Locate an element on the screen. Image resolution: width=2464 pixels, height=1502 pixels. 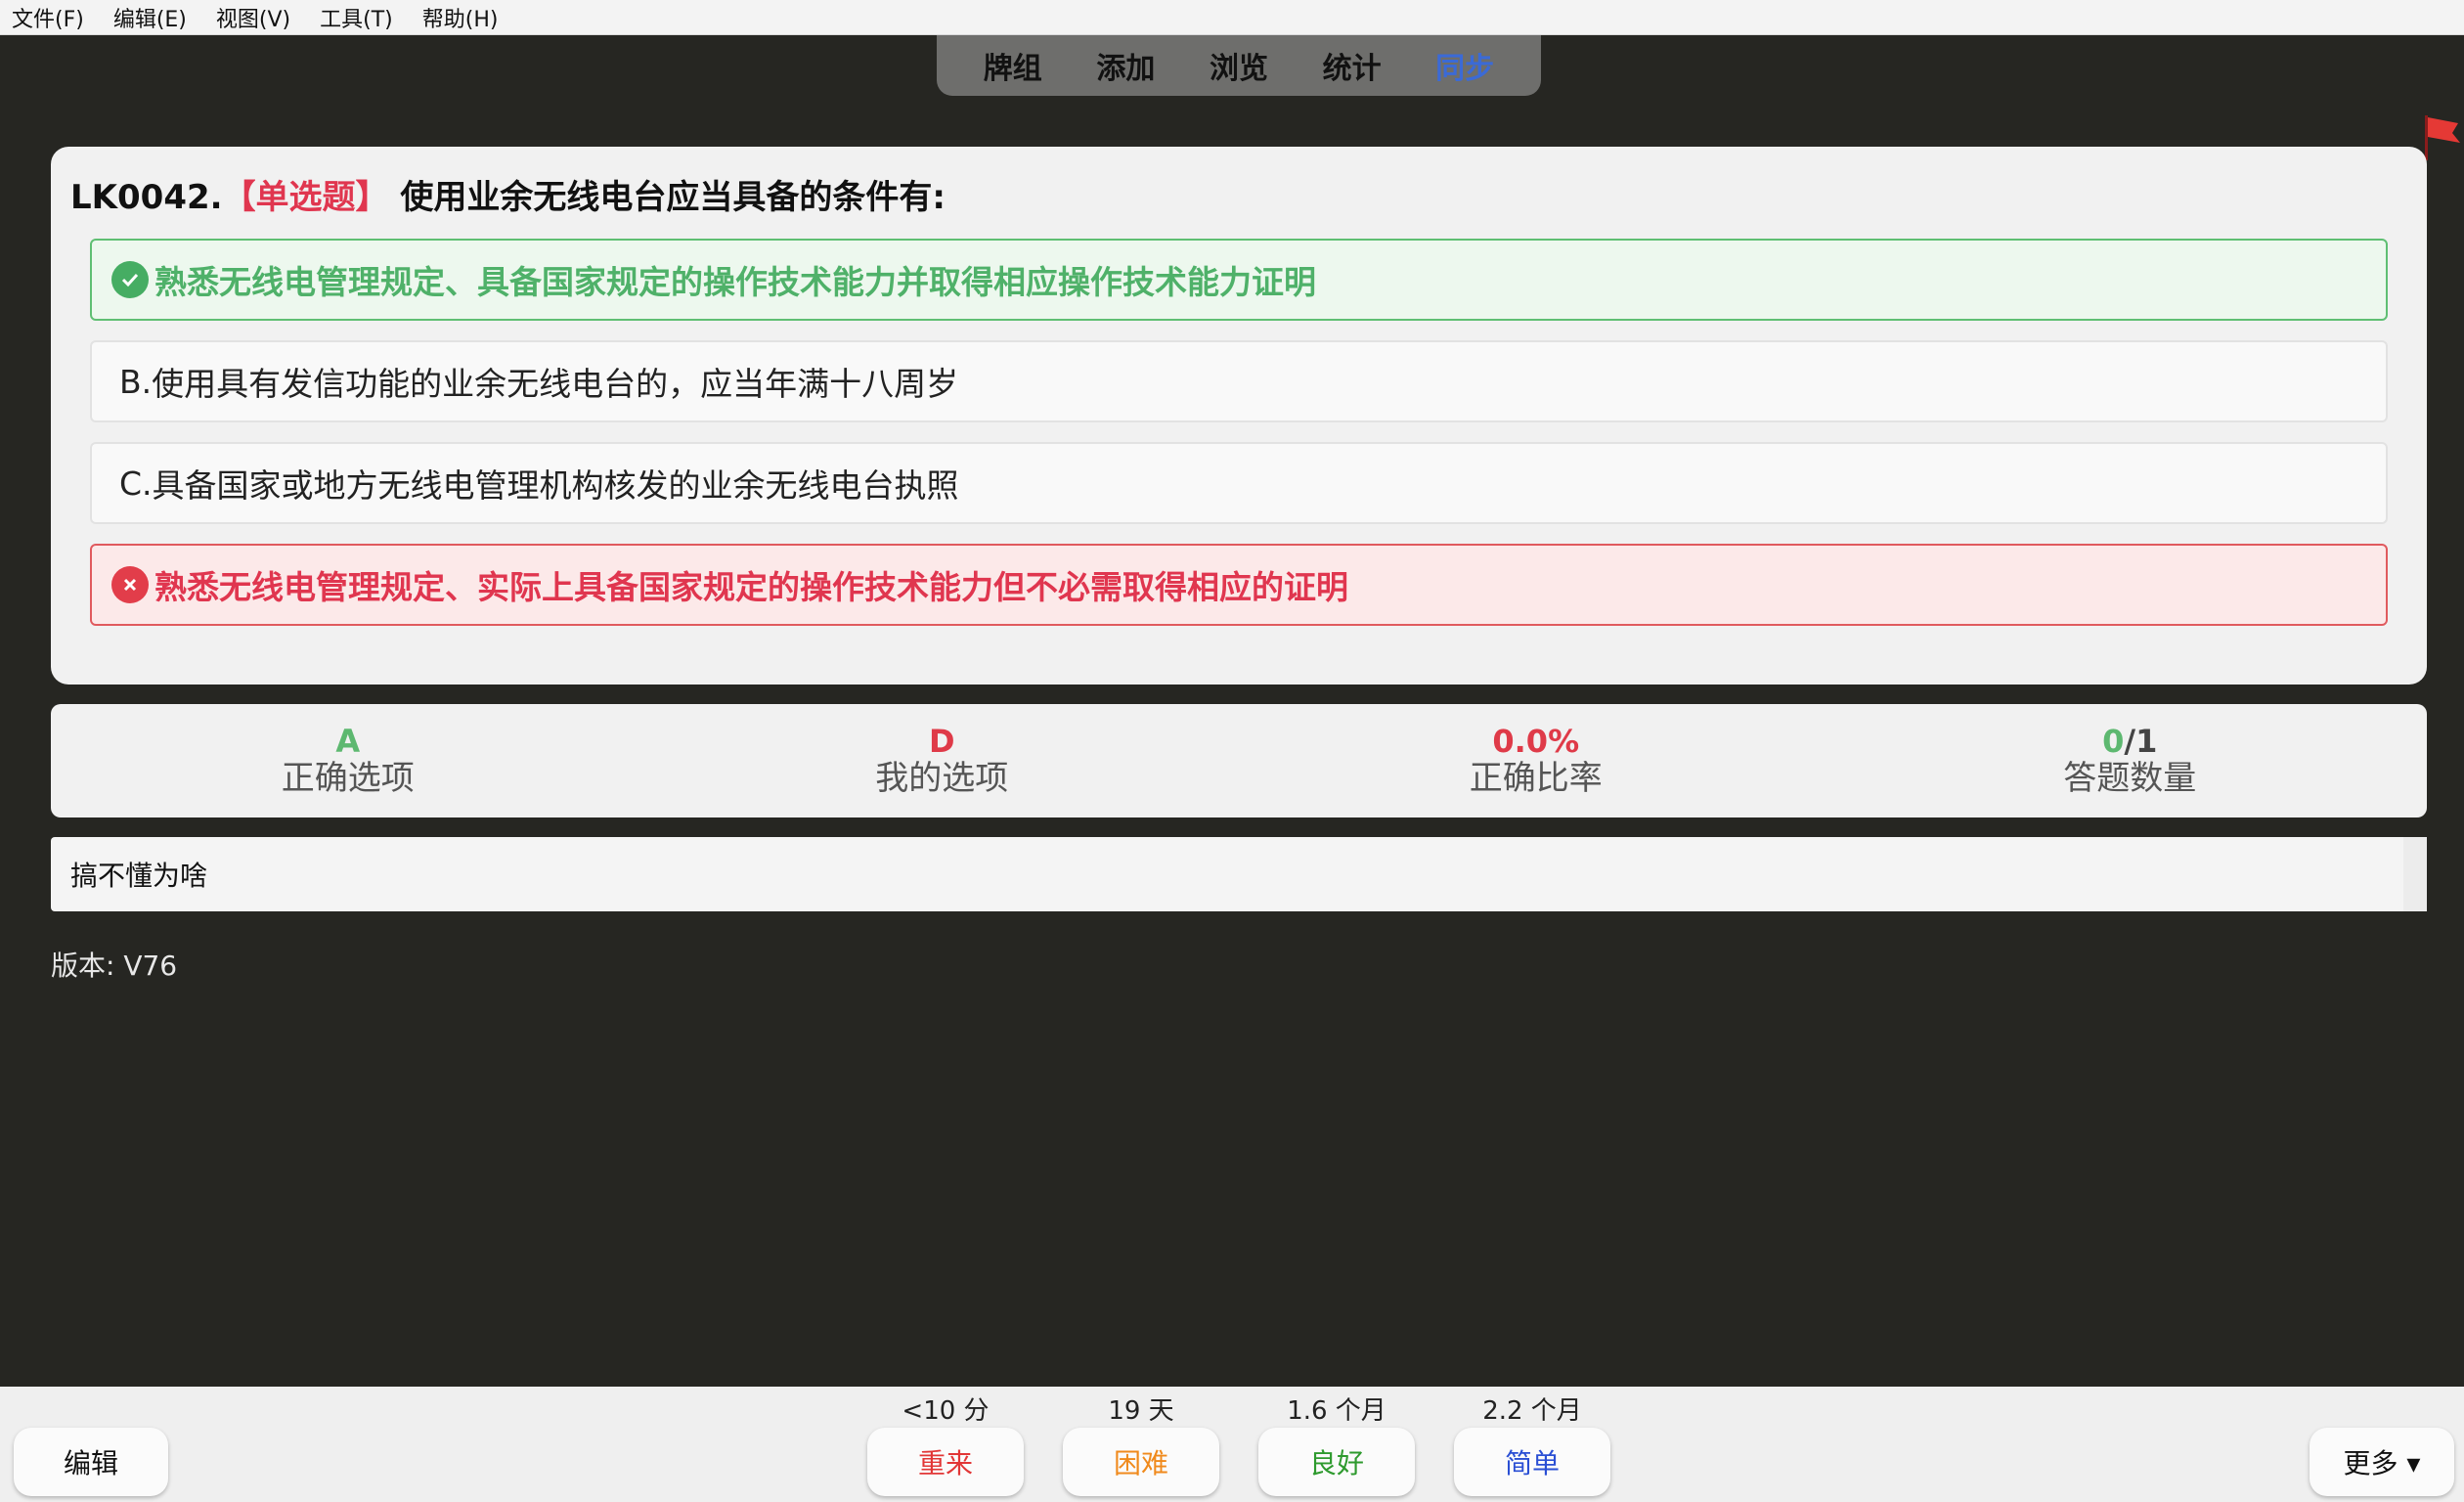
easy-button: 简单 is located at coordinates (1532, 1462).